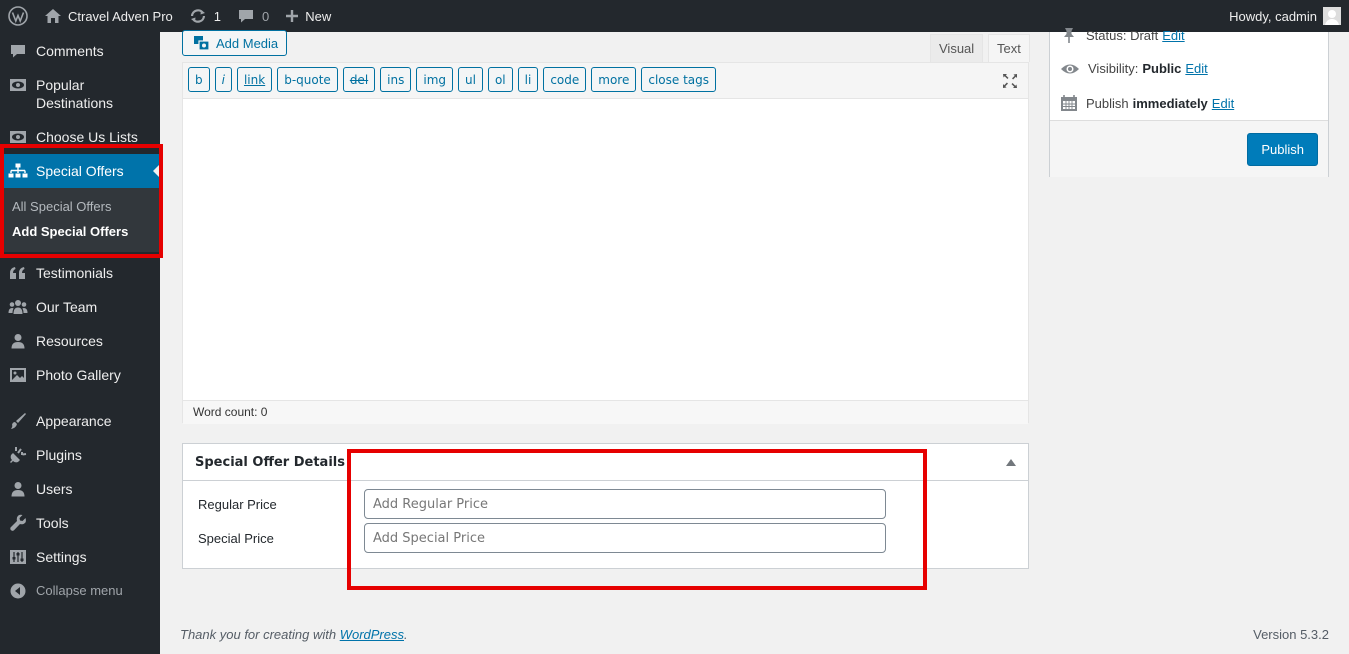 This screenshot has height=654, width=1349. What do you see at coordinates (18, 341) in the screenshot?
I see `user-icon` at bounding box center [18, 341].